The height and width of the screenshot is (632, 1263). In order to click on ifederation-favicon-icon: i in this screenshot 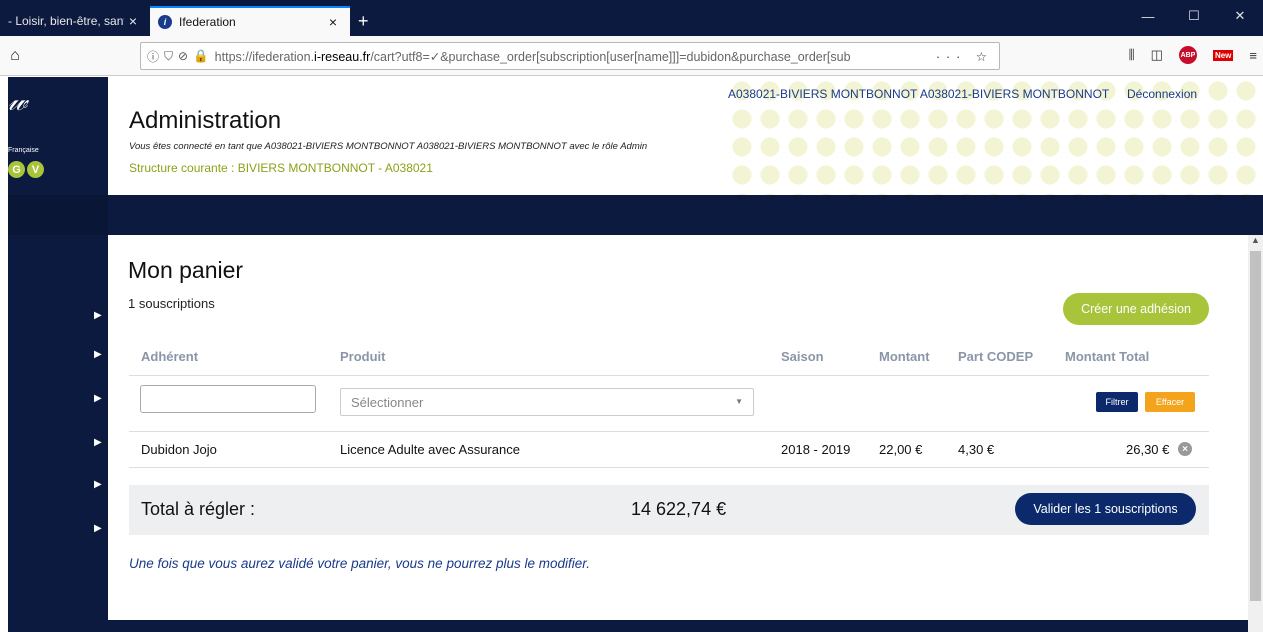, I will do `click(165, 22)`.